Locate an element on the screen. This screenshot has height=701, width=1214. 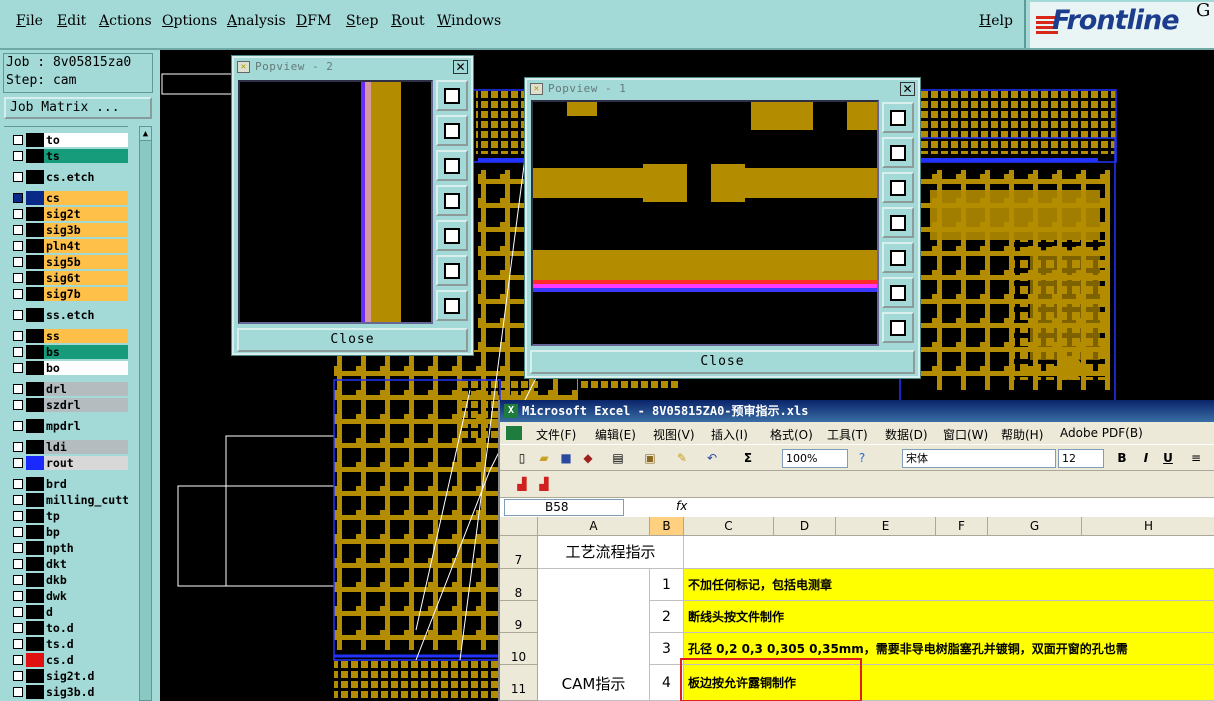
layer-name: to.d is located at coordinates (86, 628).